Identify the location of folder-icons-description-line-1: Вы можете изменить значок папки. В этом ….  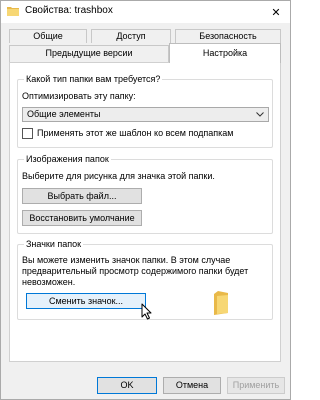
(126, 260).